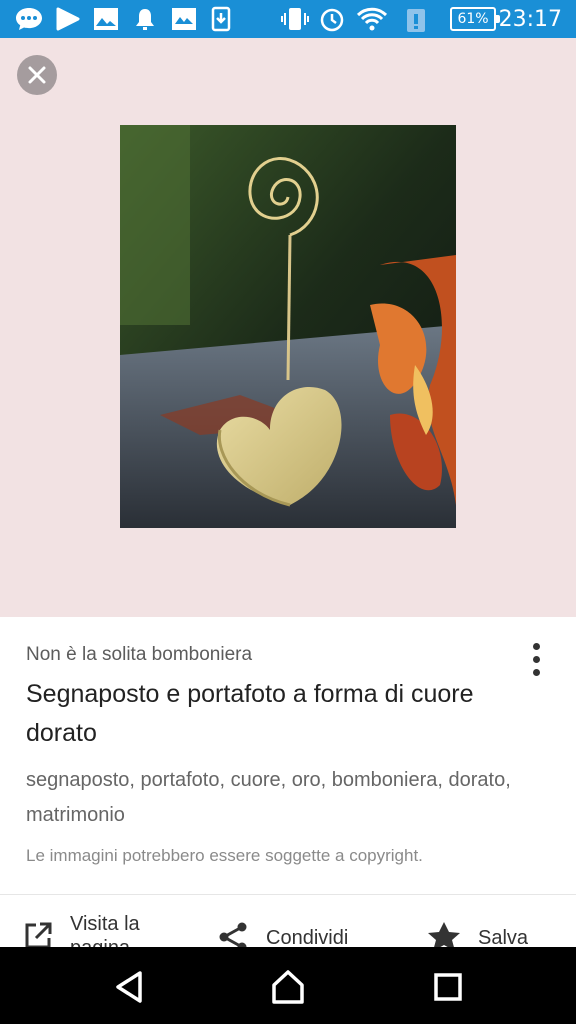  I want to click on navigation-bar, so click(288, 985).